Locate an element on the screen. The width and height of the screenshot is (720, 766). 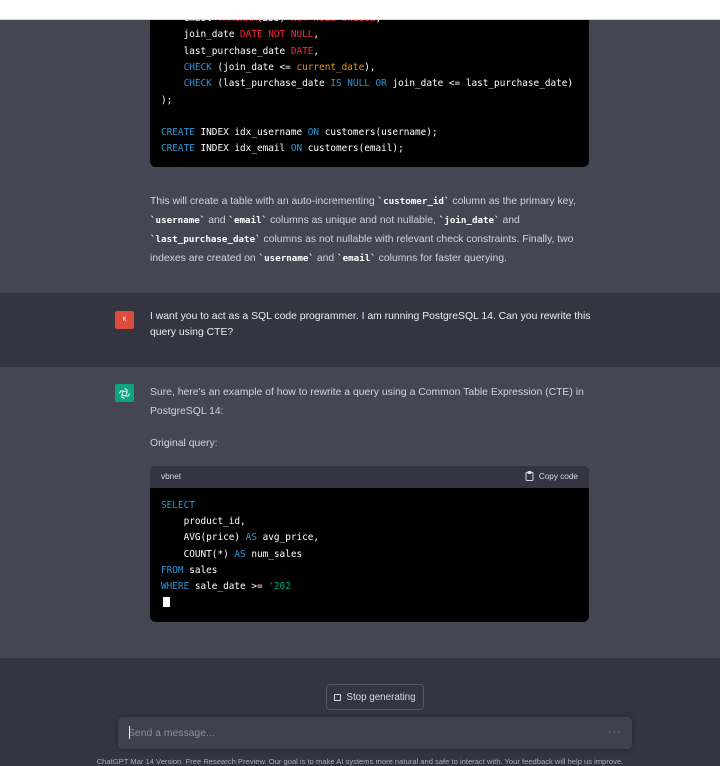
code-token: INDEX idx_email is located at coordinates (242, 149).